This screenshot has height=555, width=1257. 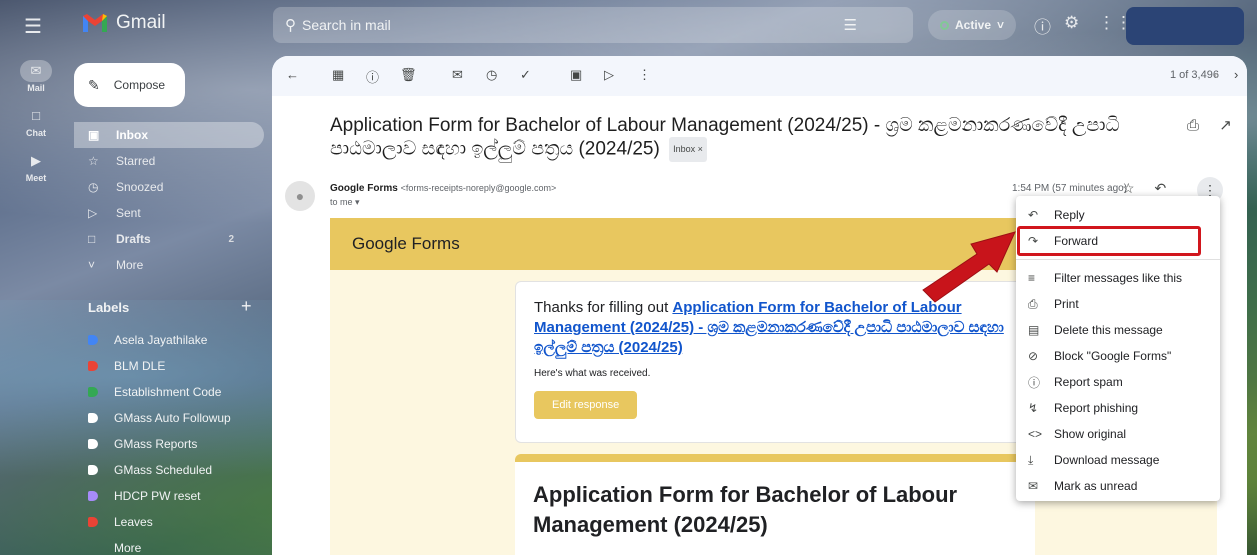 I want to click on menu-item-print: ⎙ Print, so click(x=1118, y=304).